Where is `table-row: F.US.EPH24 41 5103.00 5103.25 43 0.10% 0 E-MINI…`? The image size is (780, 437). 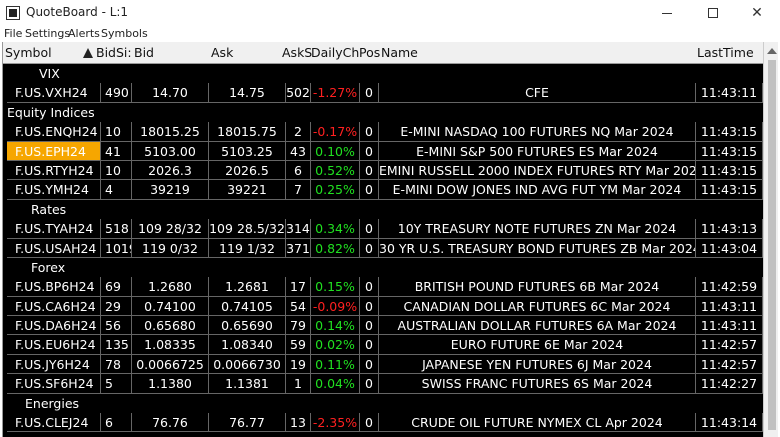
table-row: F.US.EPH24 41 5103.00 5103.25 43 0.10% 0 E-MINI… is located at coordinates (383, 151).